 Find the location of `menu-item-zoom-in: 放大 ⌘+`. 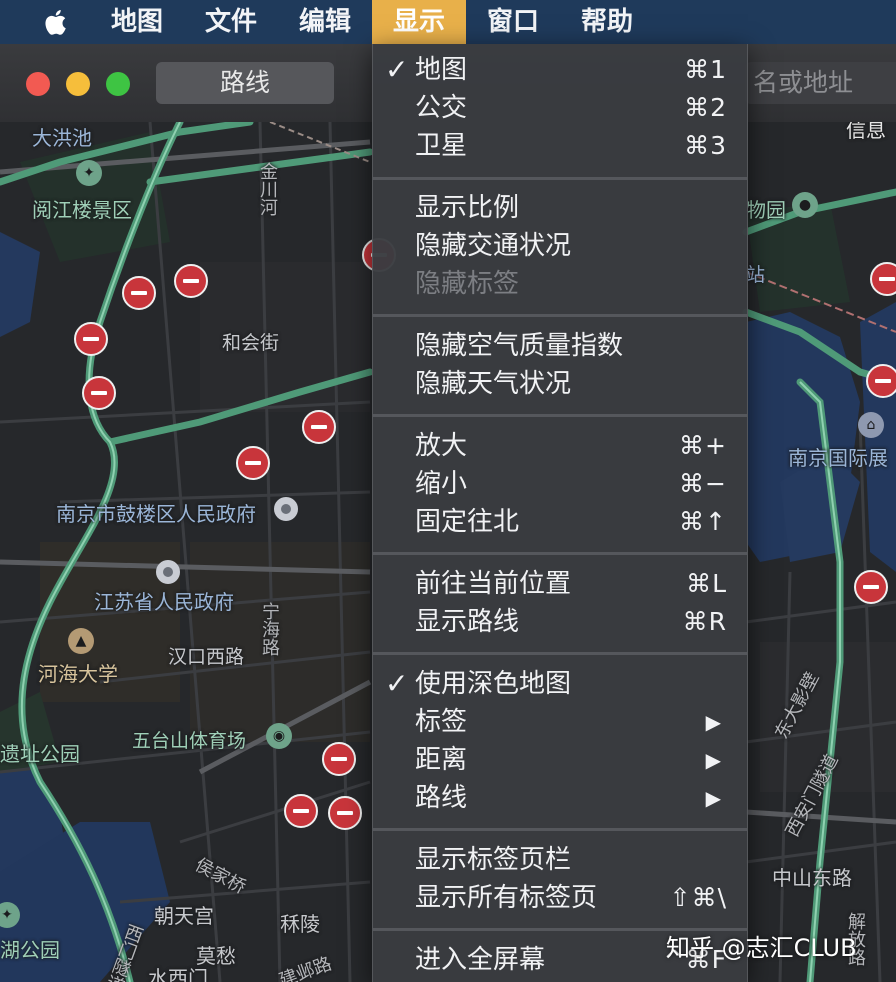

menu-item-zoom-in: 放大 ⌘+ is located at coordinates (560, 446).